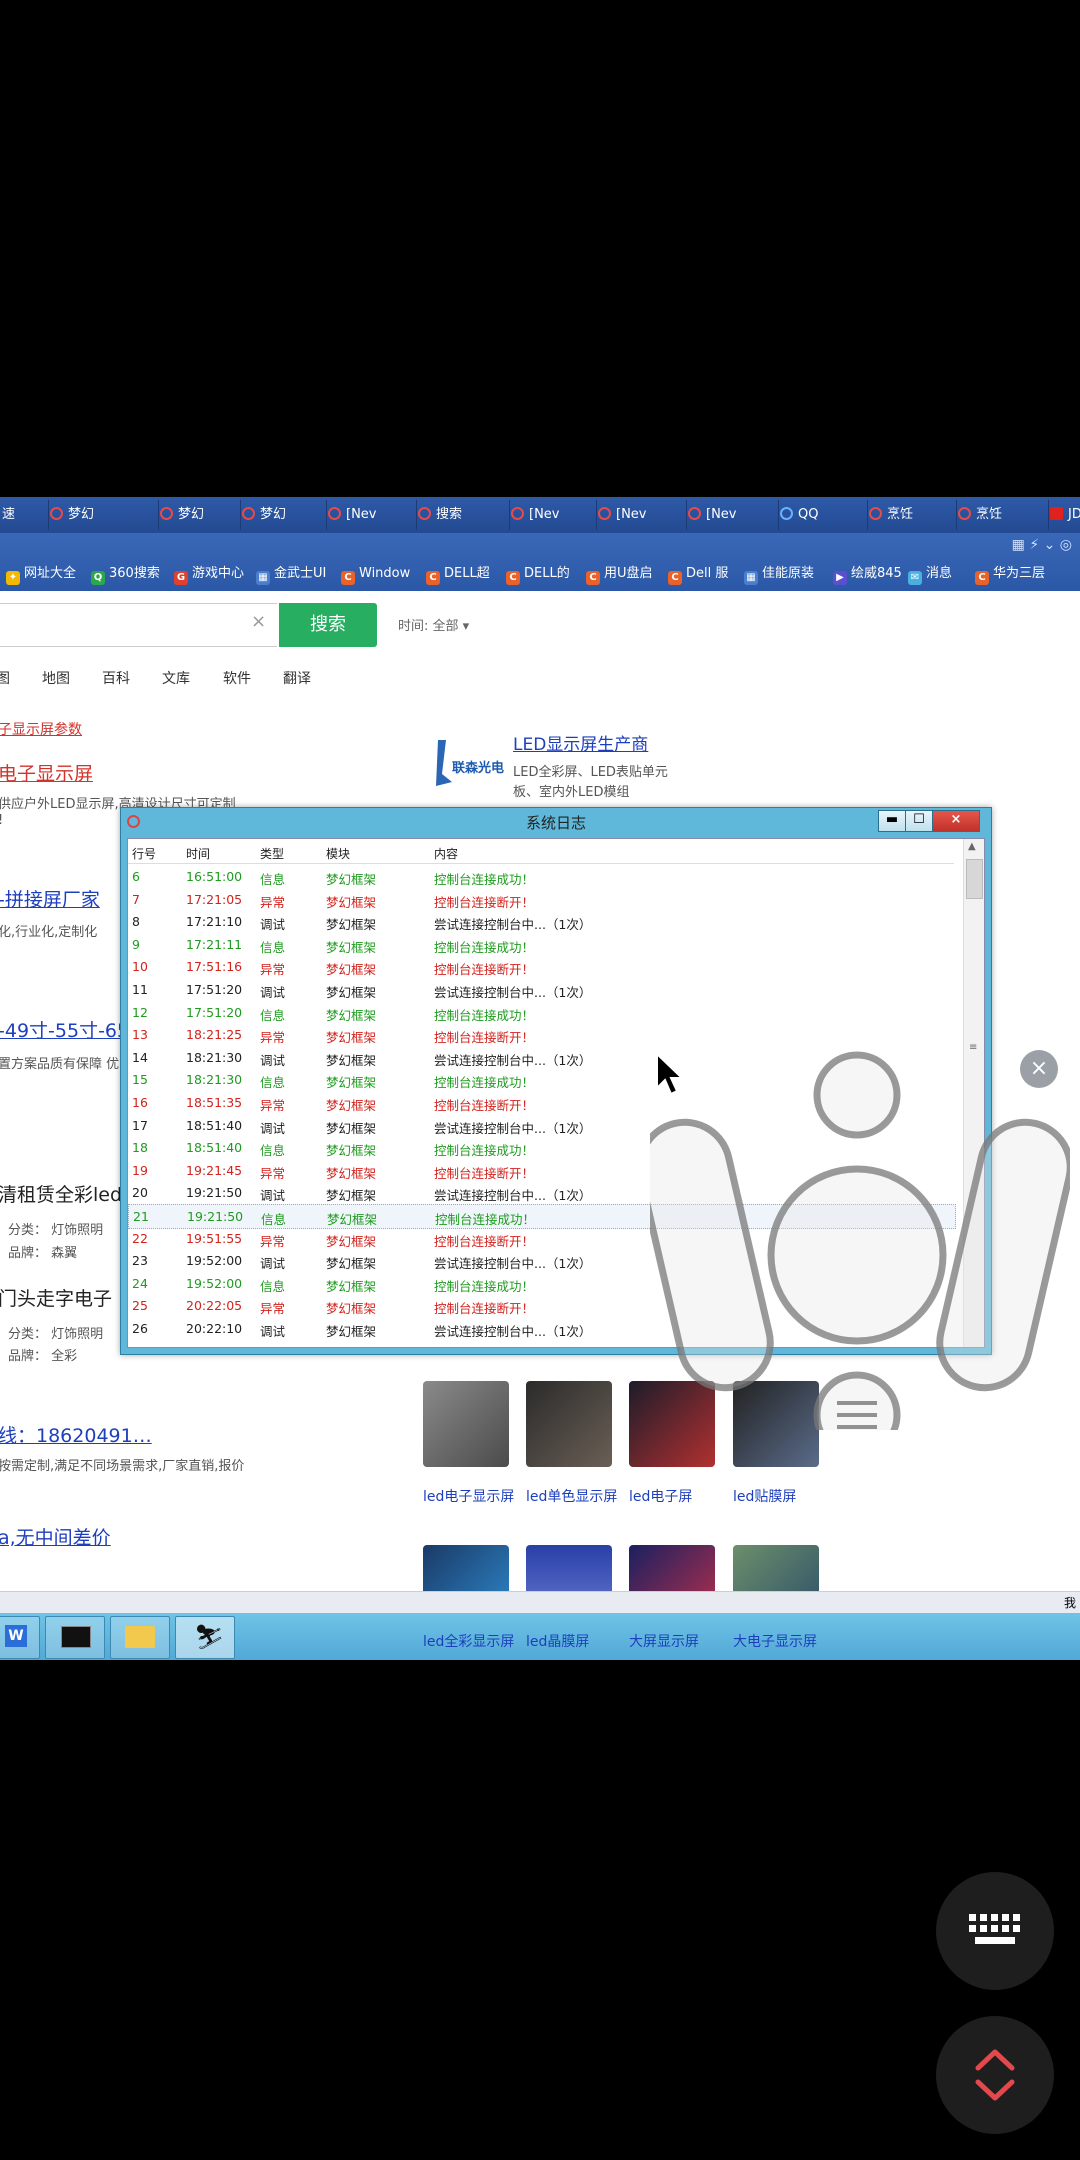 The height and width of the screenshot is (2160, 1080). Describe the element at coordinates (919, 821) in the screenshot. I see `maximize-button: ☐` at that location.